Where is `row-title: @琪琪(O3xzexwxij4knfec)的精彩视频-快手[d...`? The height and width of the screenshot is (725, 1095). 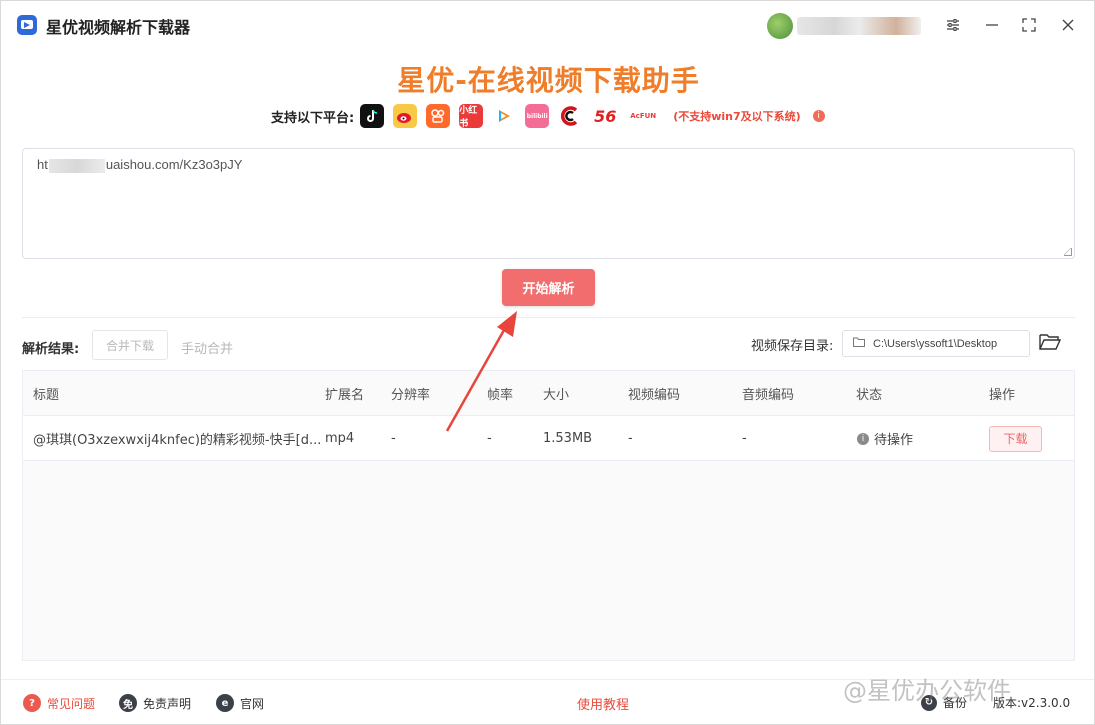
row-title: @琪琪(O3xzexwxij4knfec)的精彩视频-快手[d... is located at coordinates (177, 440).